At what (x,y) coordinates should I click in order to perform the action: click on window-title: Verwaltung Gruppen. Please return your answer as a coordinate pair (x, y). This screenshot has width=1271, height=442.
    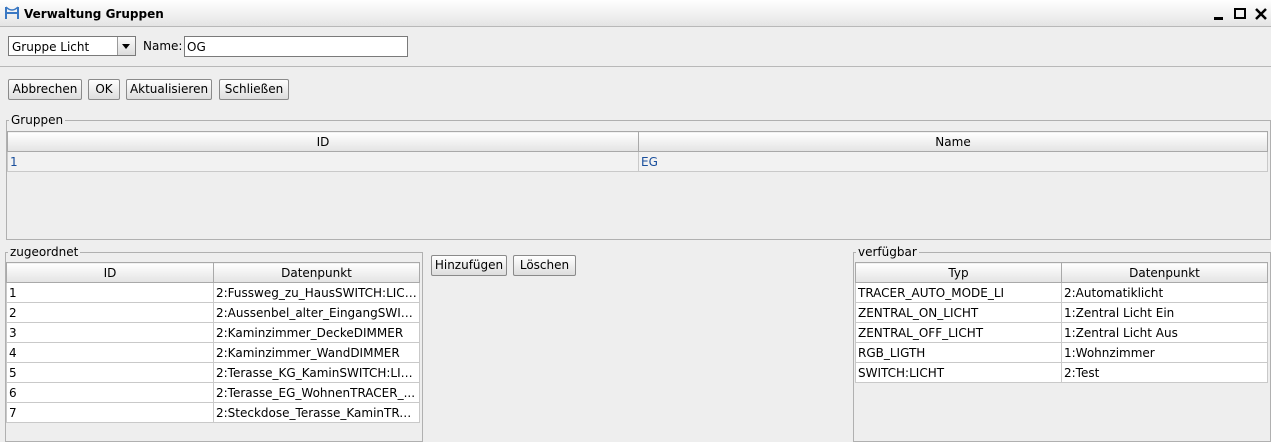
    Looking at the image, I should click on (94, 14).